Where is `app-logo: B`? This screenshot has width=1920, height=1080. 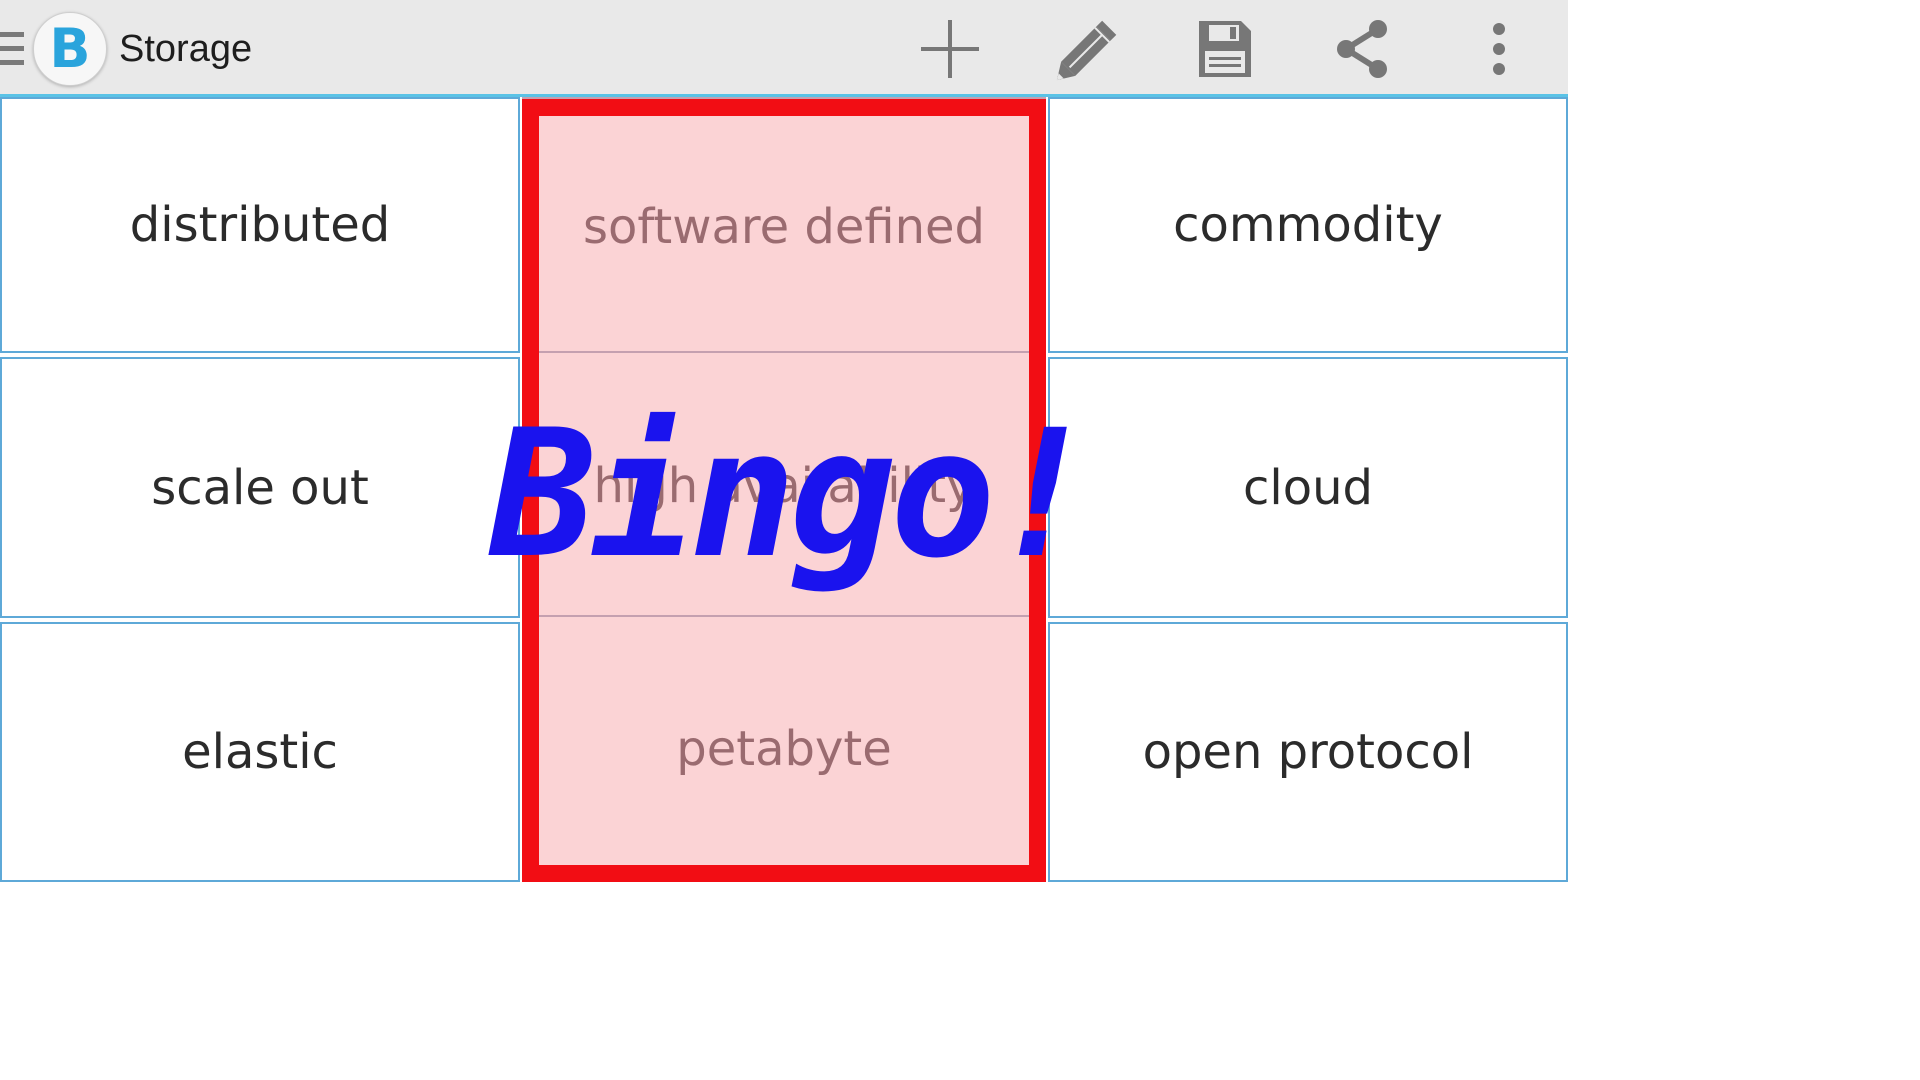 app-logo: B is located at coordinates (70, 49).